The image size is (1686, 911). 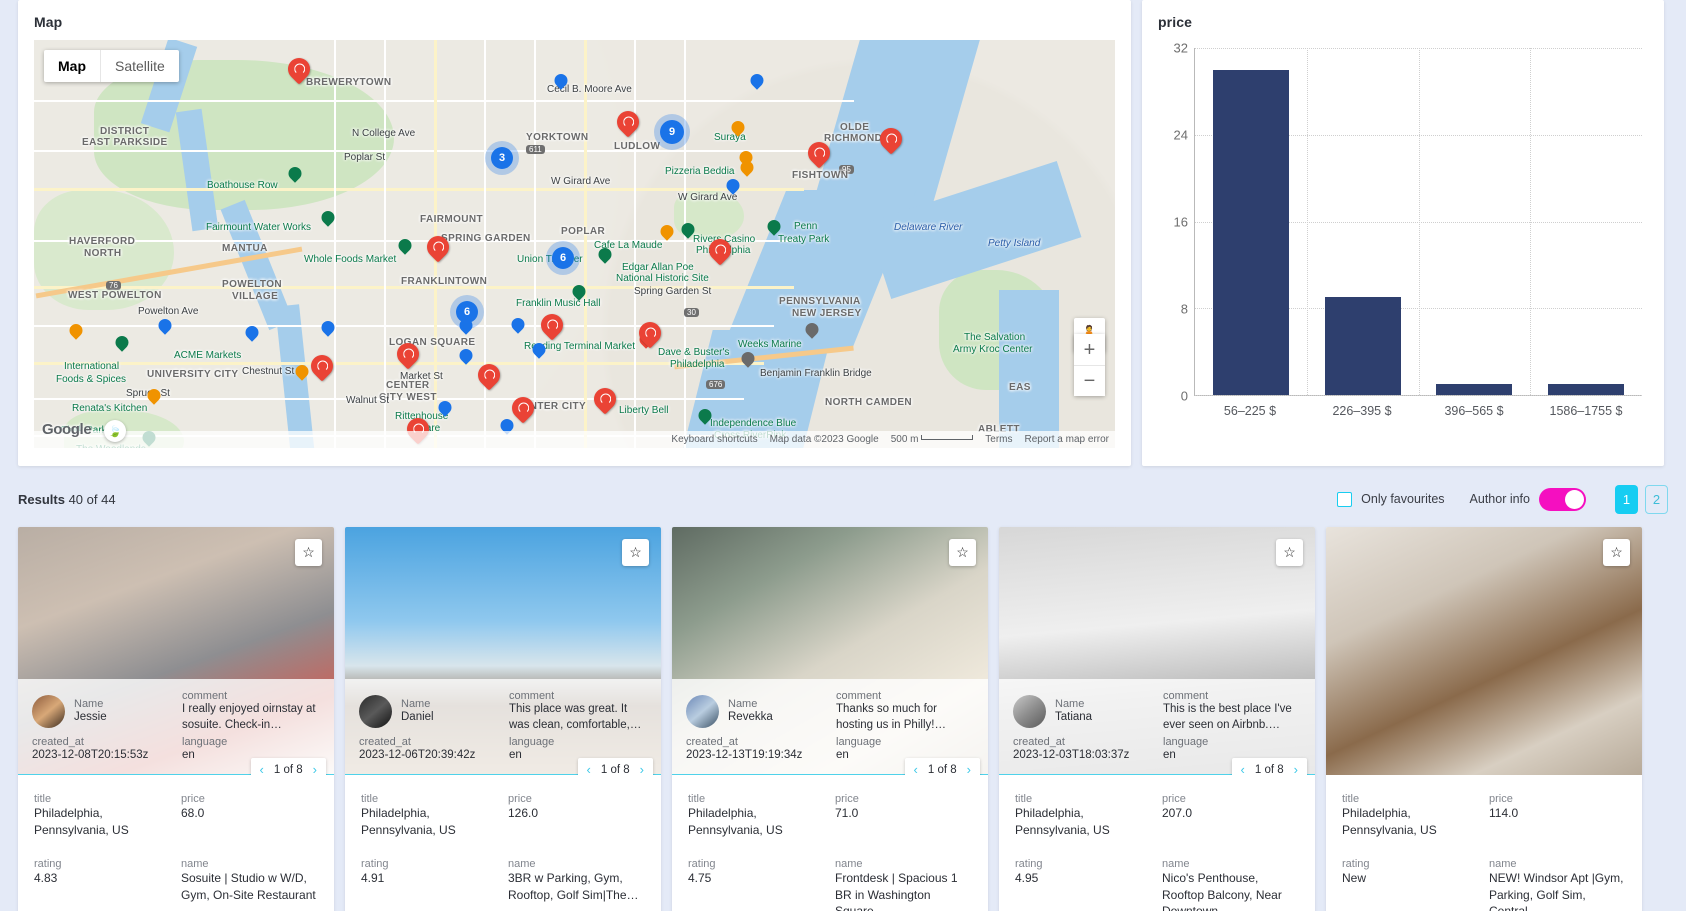 I want to click on keyboard-shortcuts-link: Keyboard shortcuts, so click(x=714, y=439).